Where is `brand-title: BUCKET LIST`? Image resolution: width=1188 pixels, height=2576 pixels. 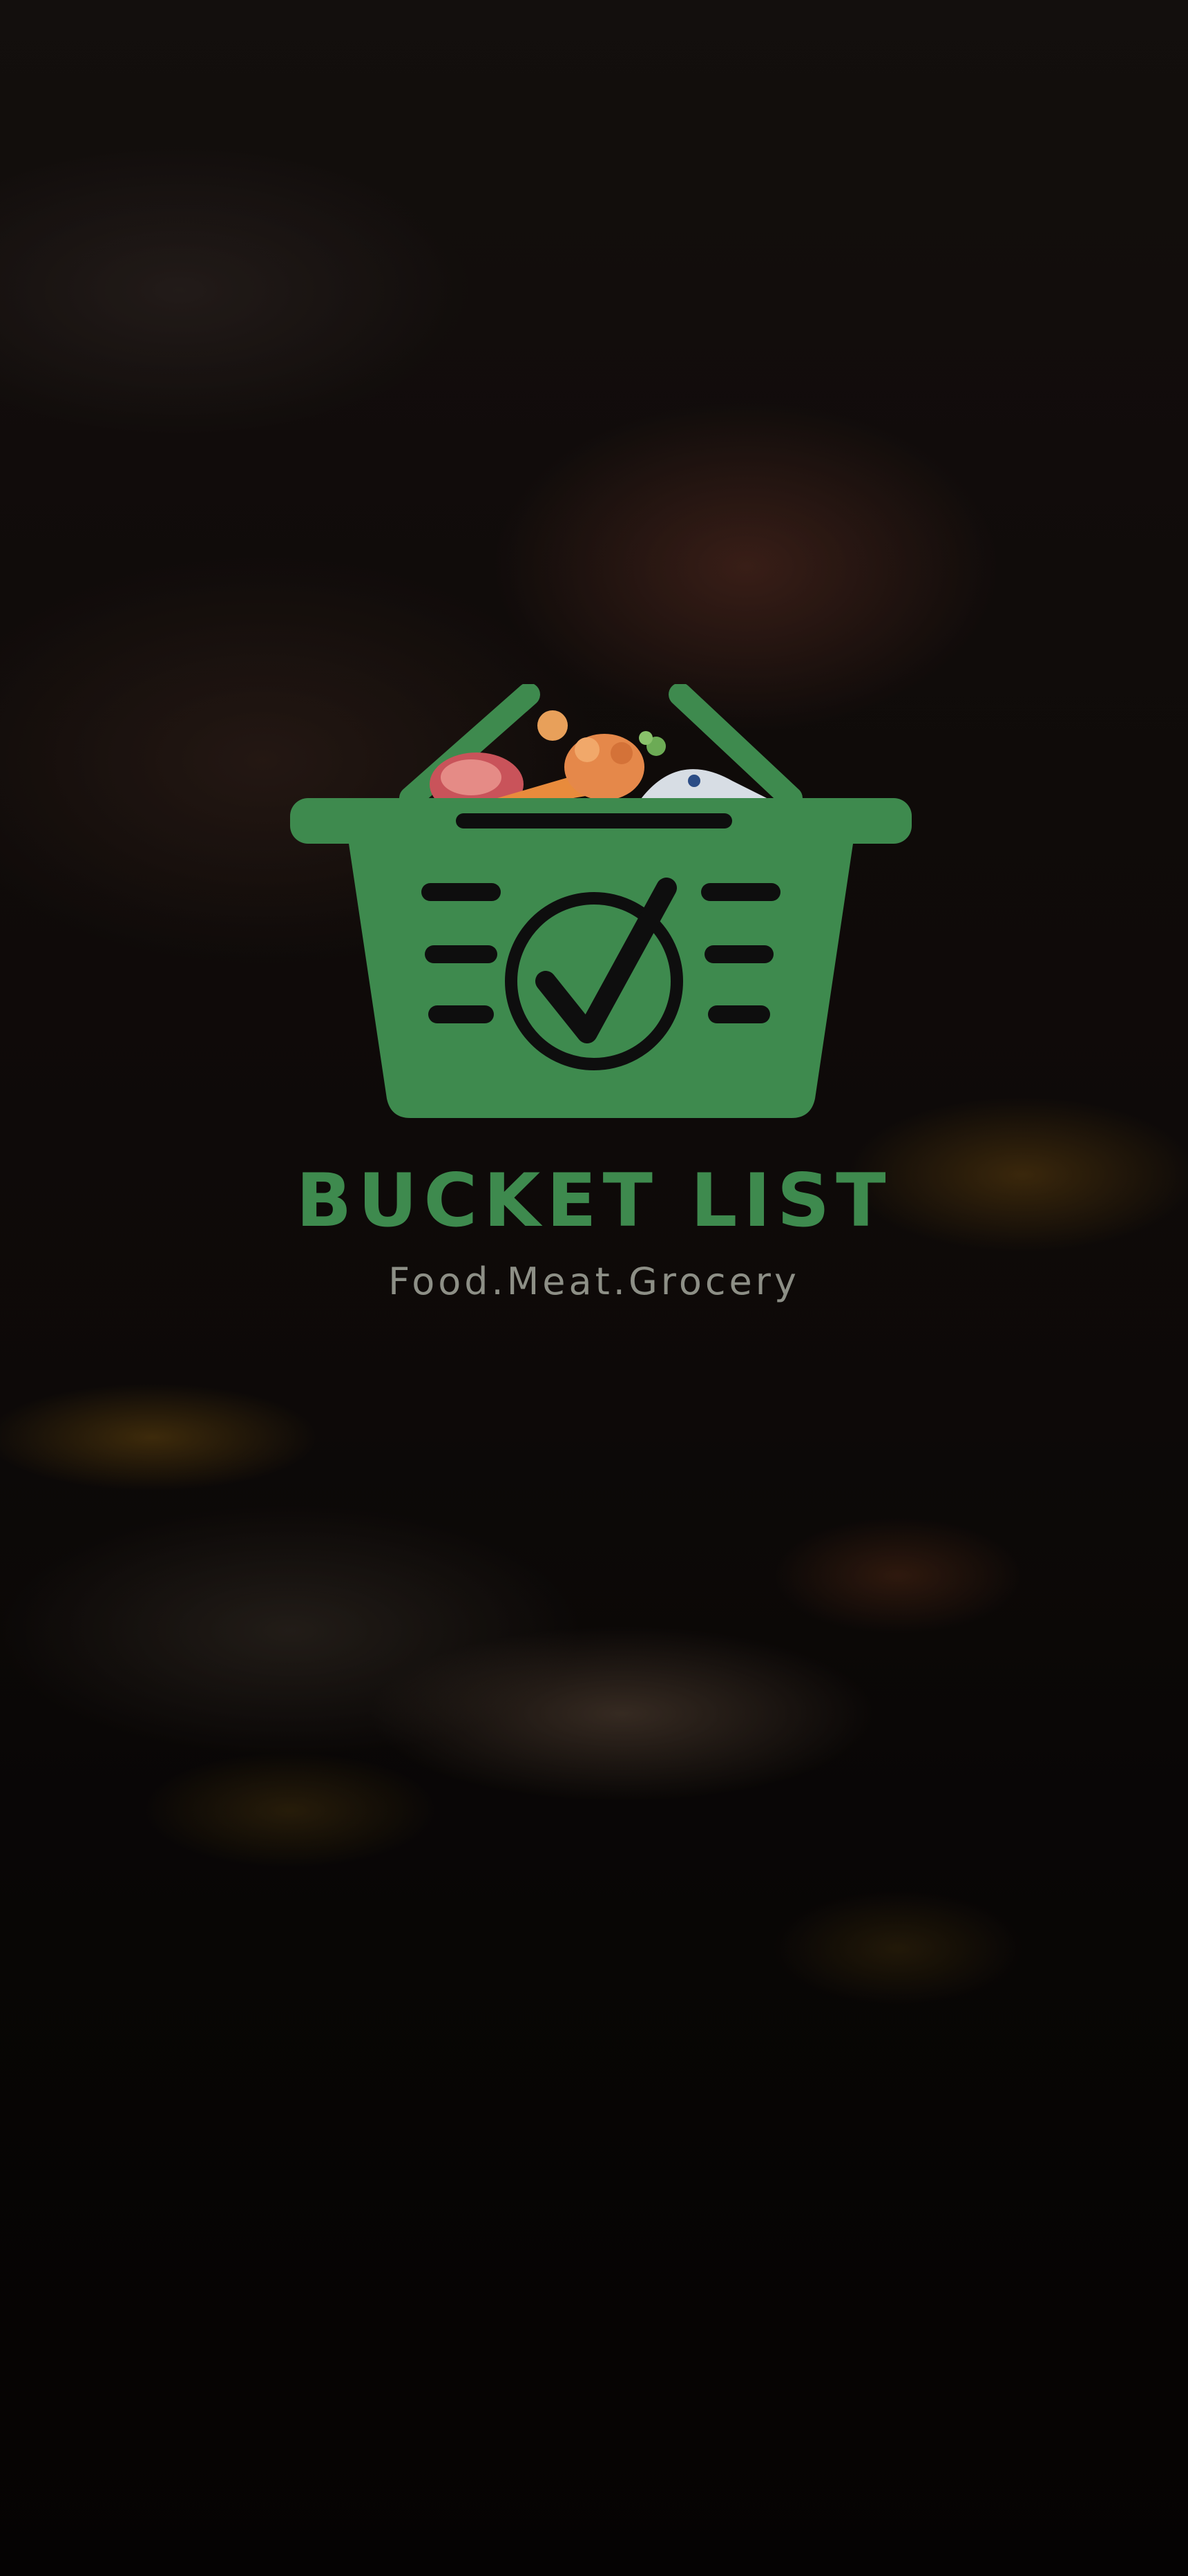
brand-title: BUCKET LIST is located at coordinates (594, 1200).